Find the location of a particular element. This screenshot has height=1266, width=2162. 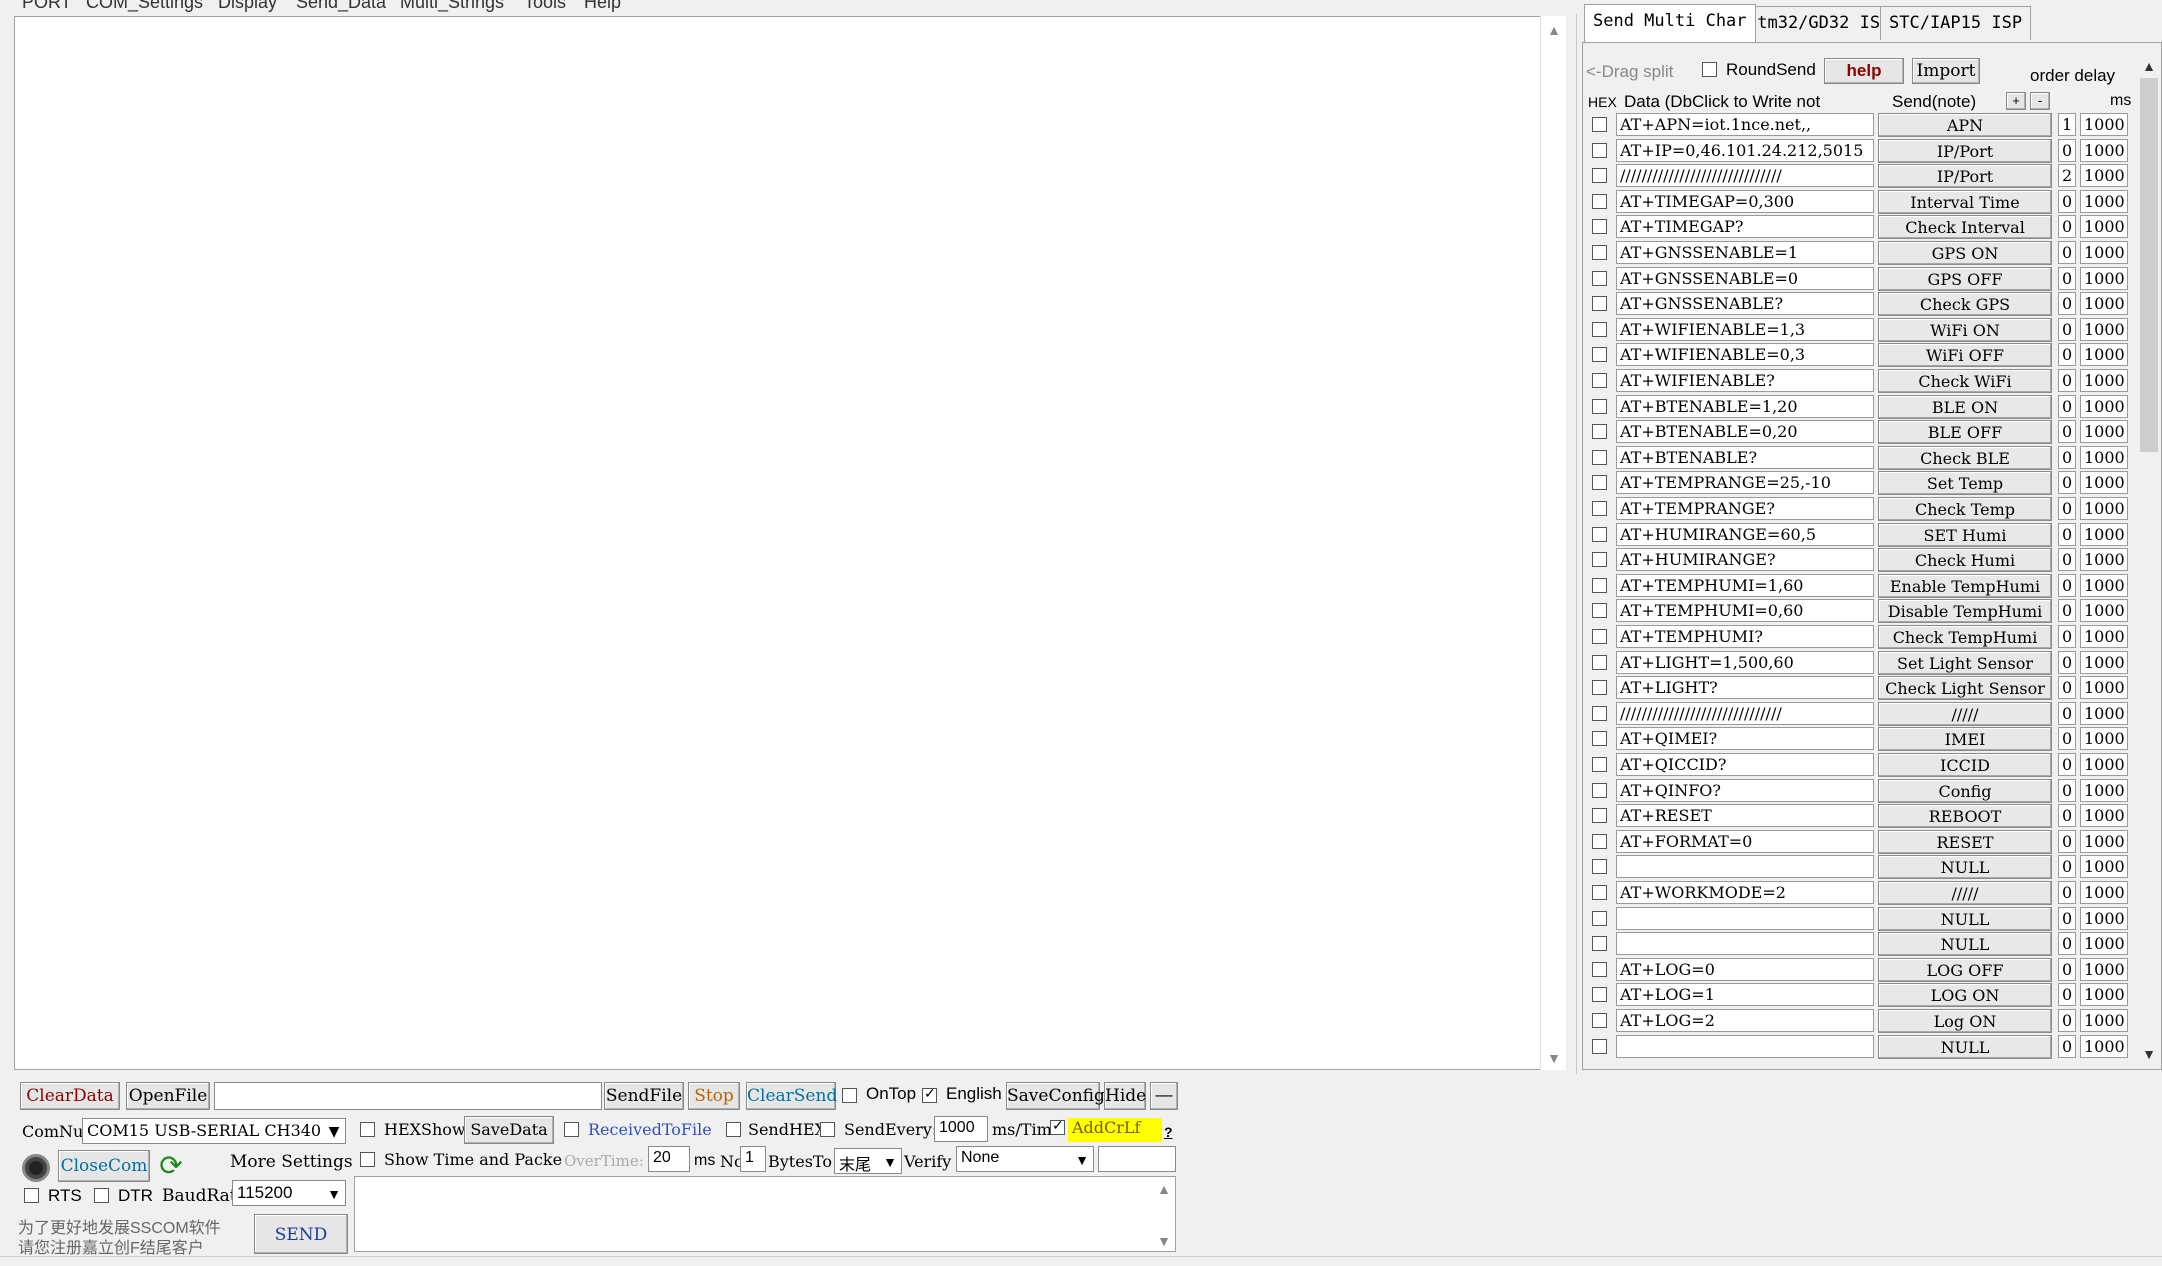

row-data-input: AT+GNSSENABLE=0 is located at coordinates (1745, 278).